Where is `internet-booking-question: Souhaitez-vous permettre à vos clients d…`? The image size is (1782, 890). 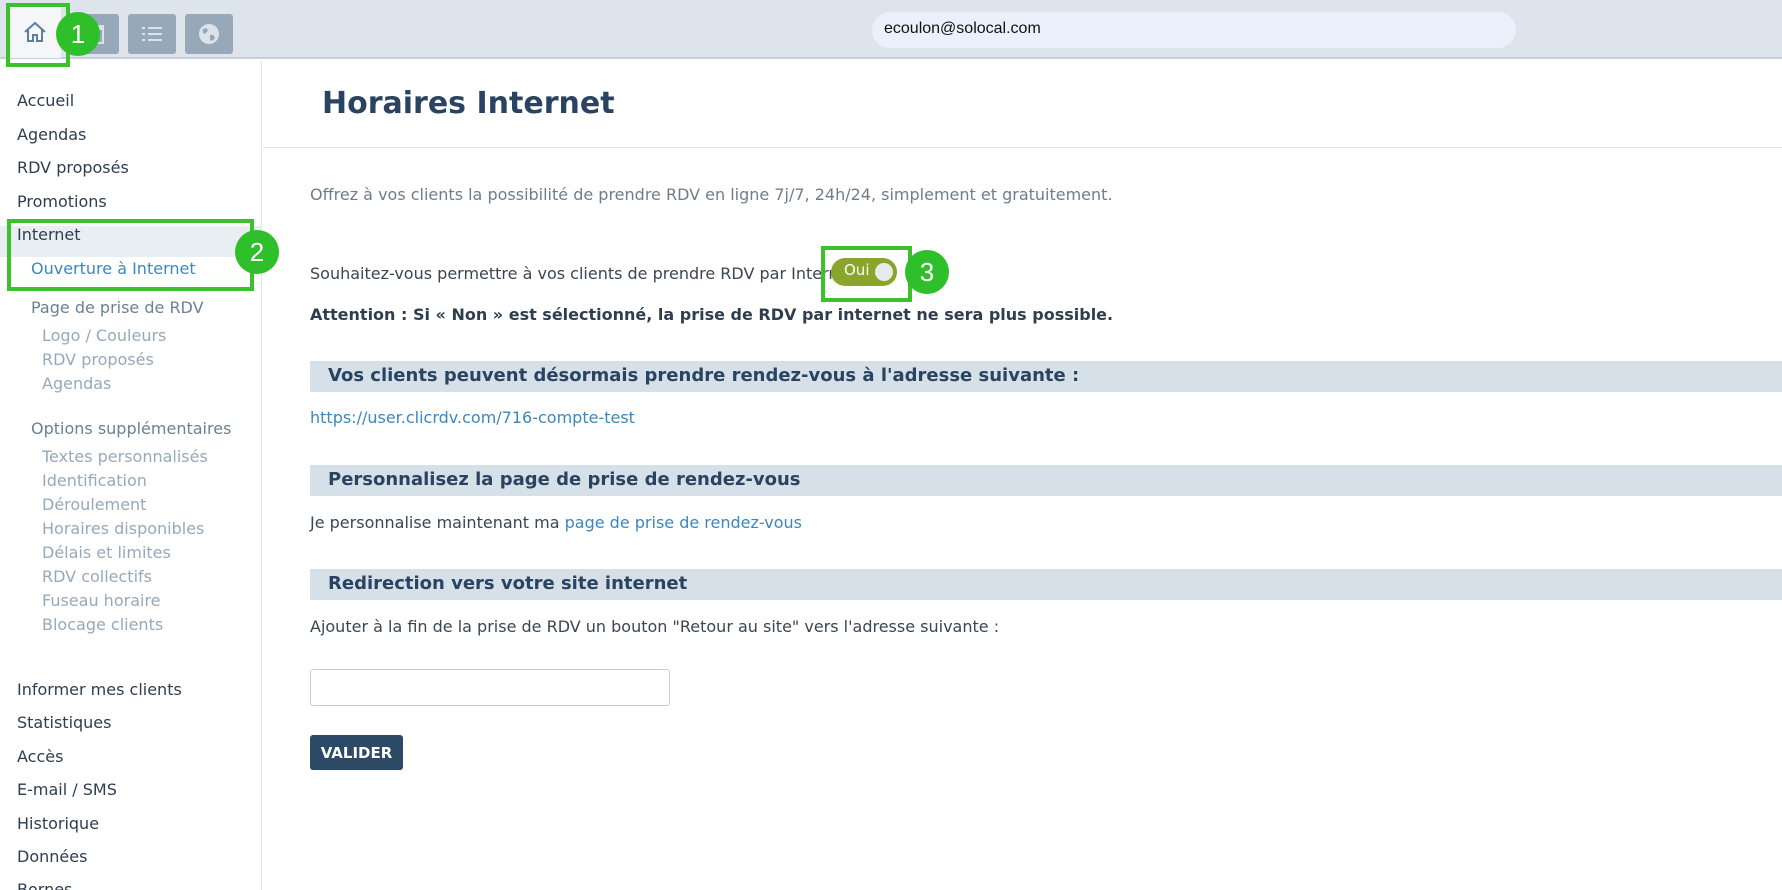 internet-booking-question: Souhaitez-vous permettre à vos clients d… is located at coordinates (589, 273).